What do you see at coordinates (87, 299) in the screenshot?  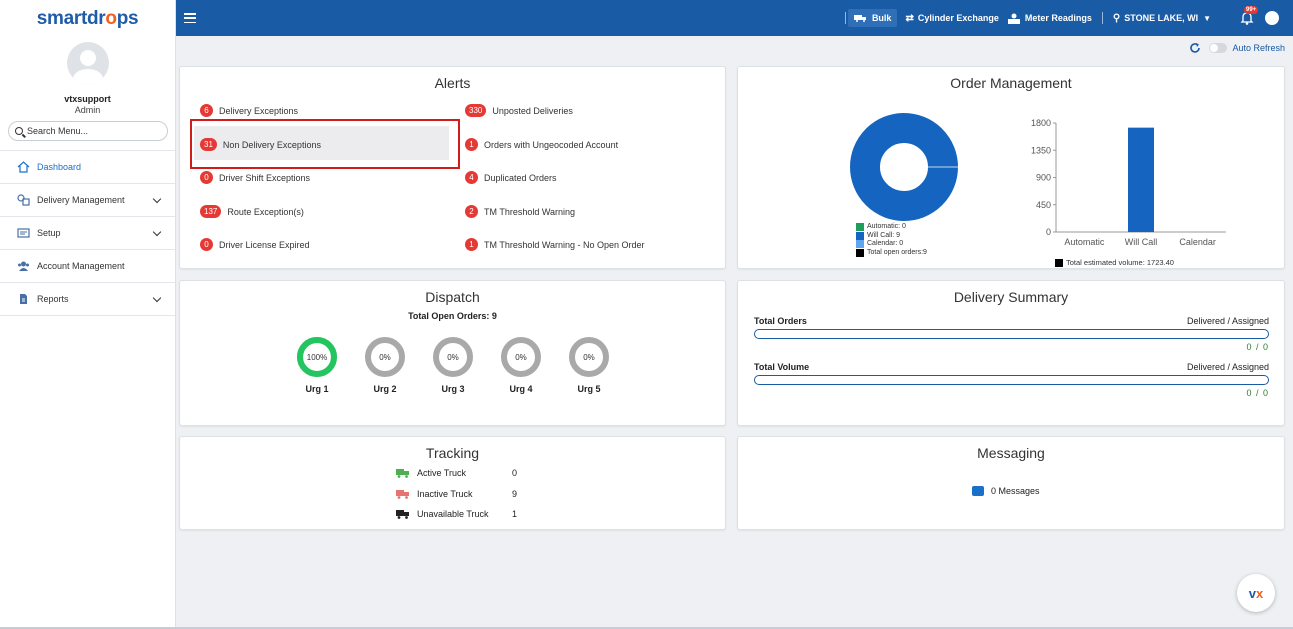 I see `sidebar-item-reports: Reports` at bounding box center [87, 299].